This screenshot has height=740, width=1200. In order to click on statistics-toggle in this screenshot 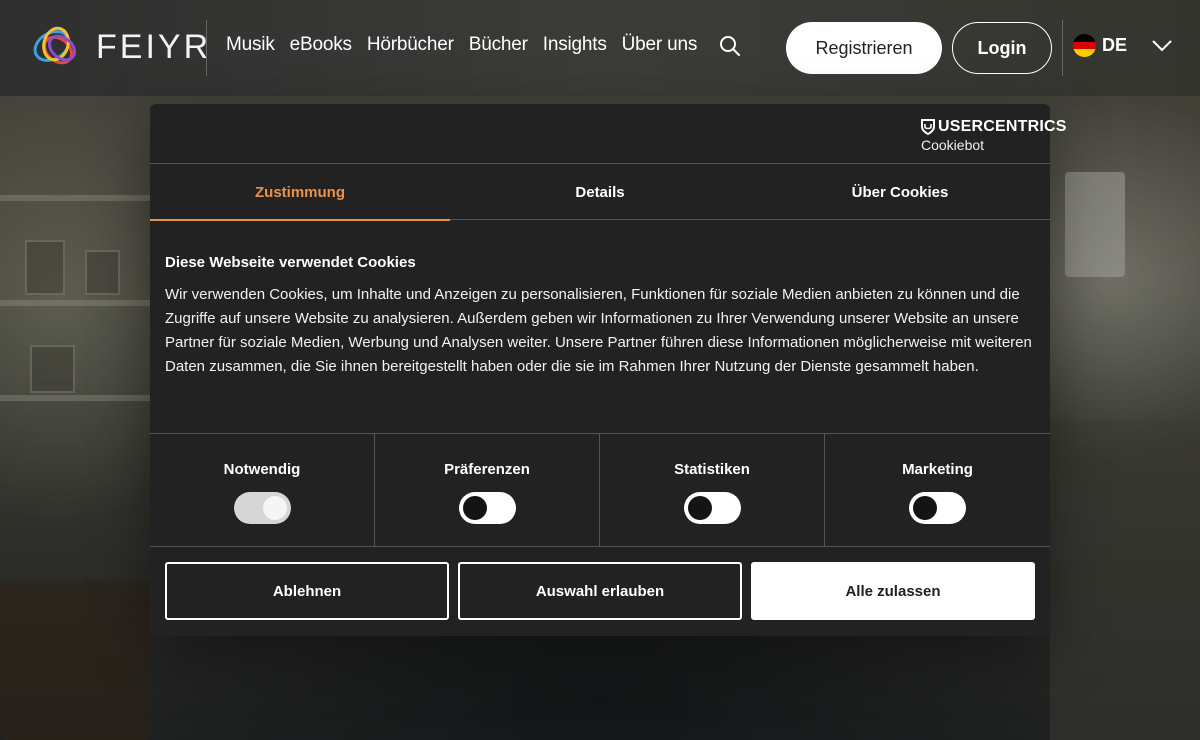, I will do `click(712, 508)`.